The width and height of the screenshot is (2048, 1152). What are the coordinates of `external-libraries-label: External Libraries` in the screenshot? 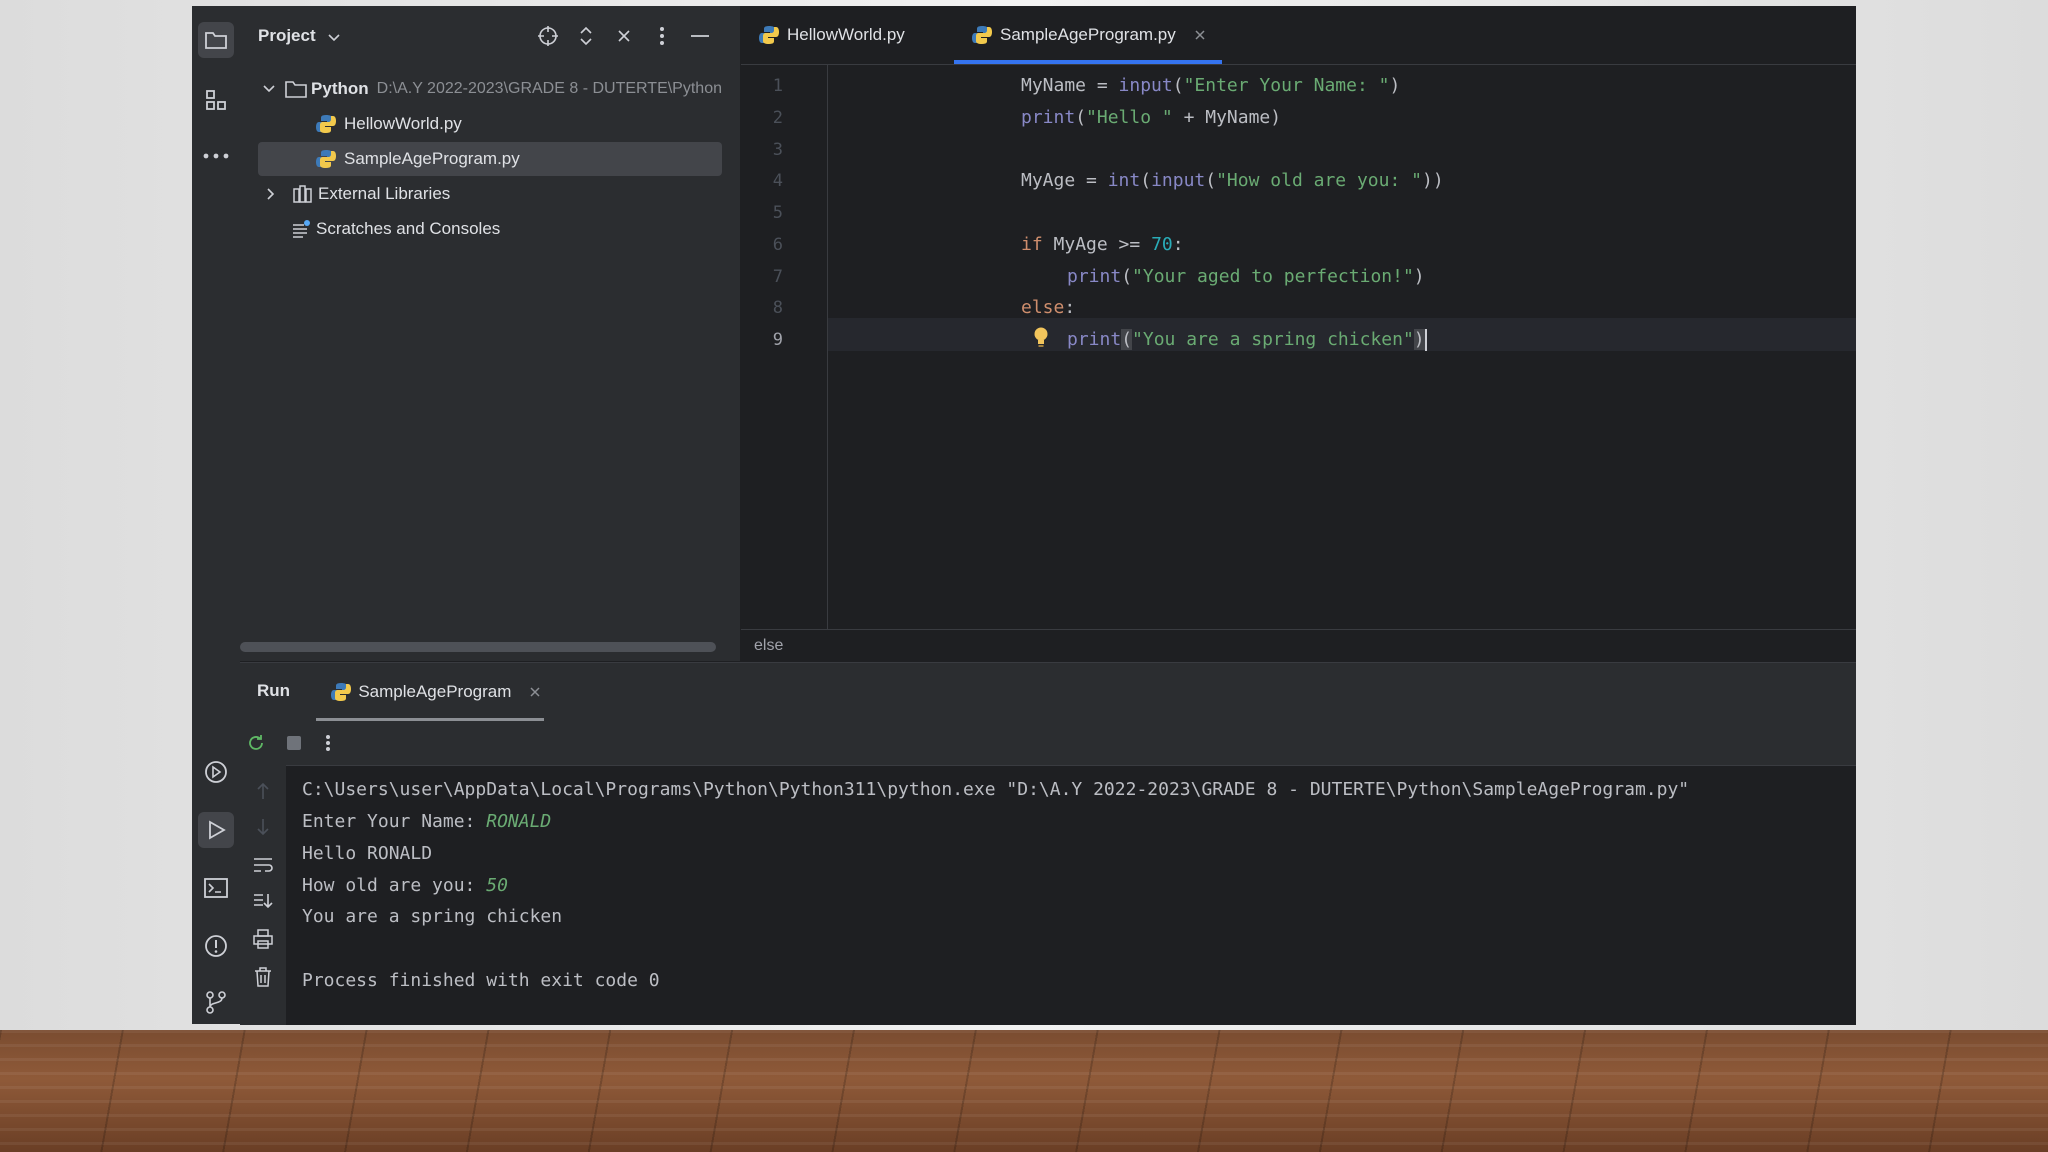 It's located at (384, 193).